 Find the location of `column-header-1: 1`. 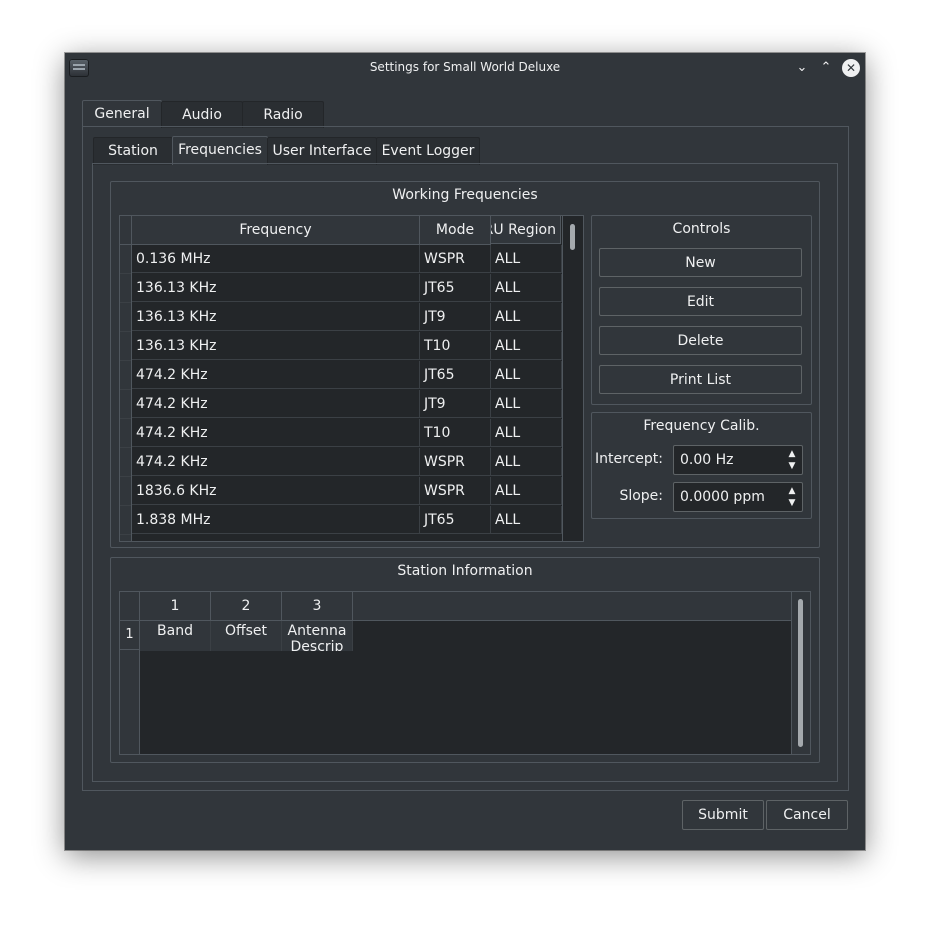

column-header-1: 1 is located at coordinates (175, 606).